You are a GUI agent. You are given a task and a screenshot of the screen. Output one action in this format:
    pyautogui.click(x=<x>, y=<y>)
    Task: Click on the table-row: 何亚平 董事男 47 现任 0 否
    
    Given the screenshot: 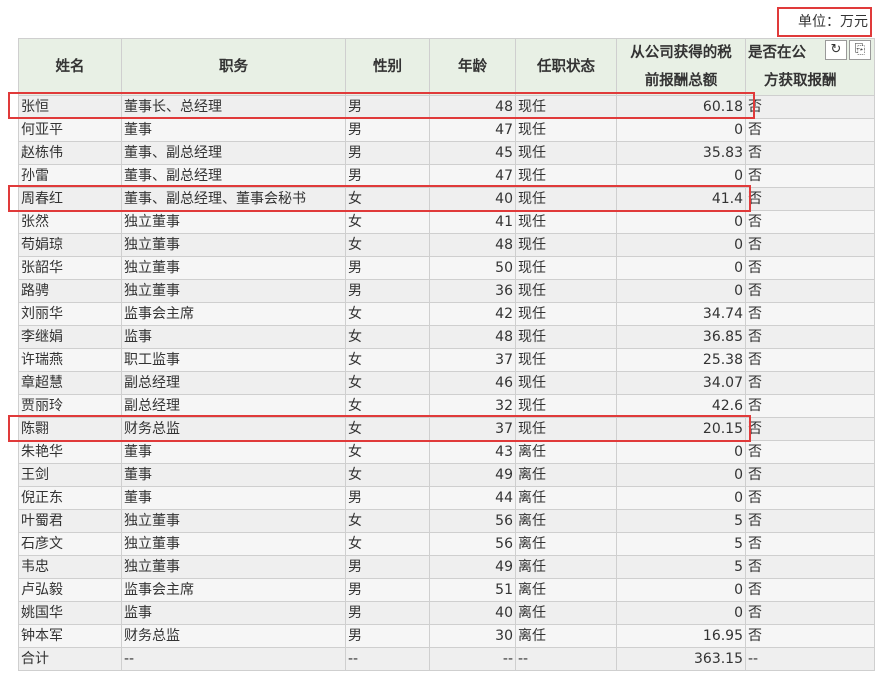 What is the action you would take?
    pyautogui.click(x=446, y=130)
    